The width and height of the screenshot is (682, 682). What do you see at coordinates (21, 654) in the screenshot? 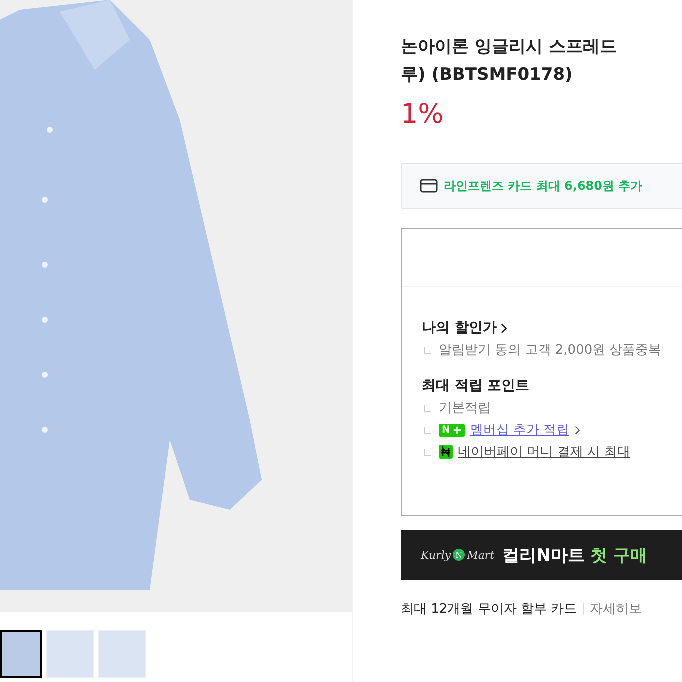
I see `thumbnail` at bounding box center [21, 654].